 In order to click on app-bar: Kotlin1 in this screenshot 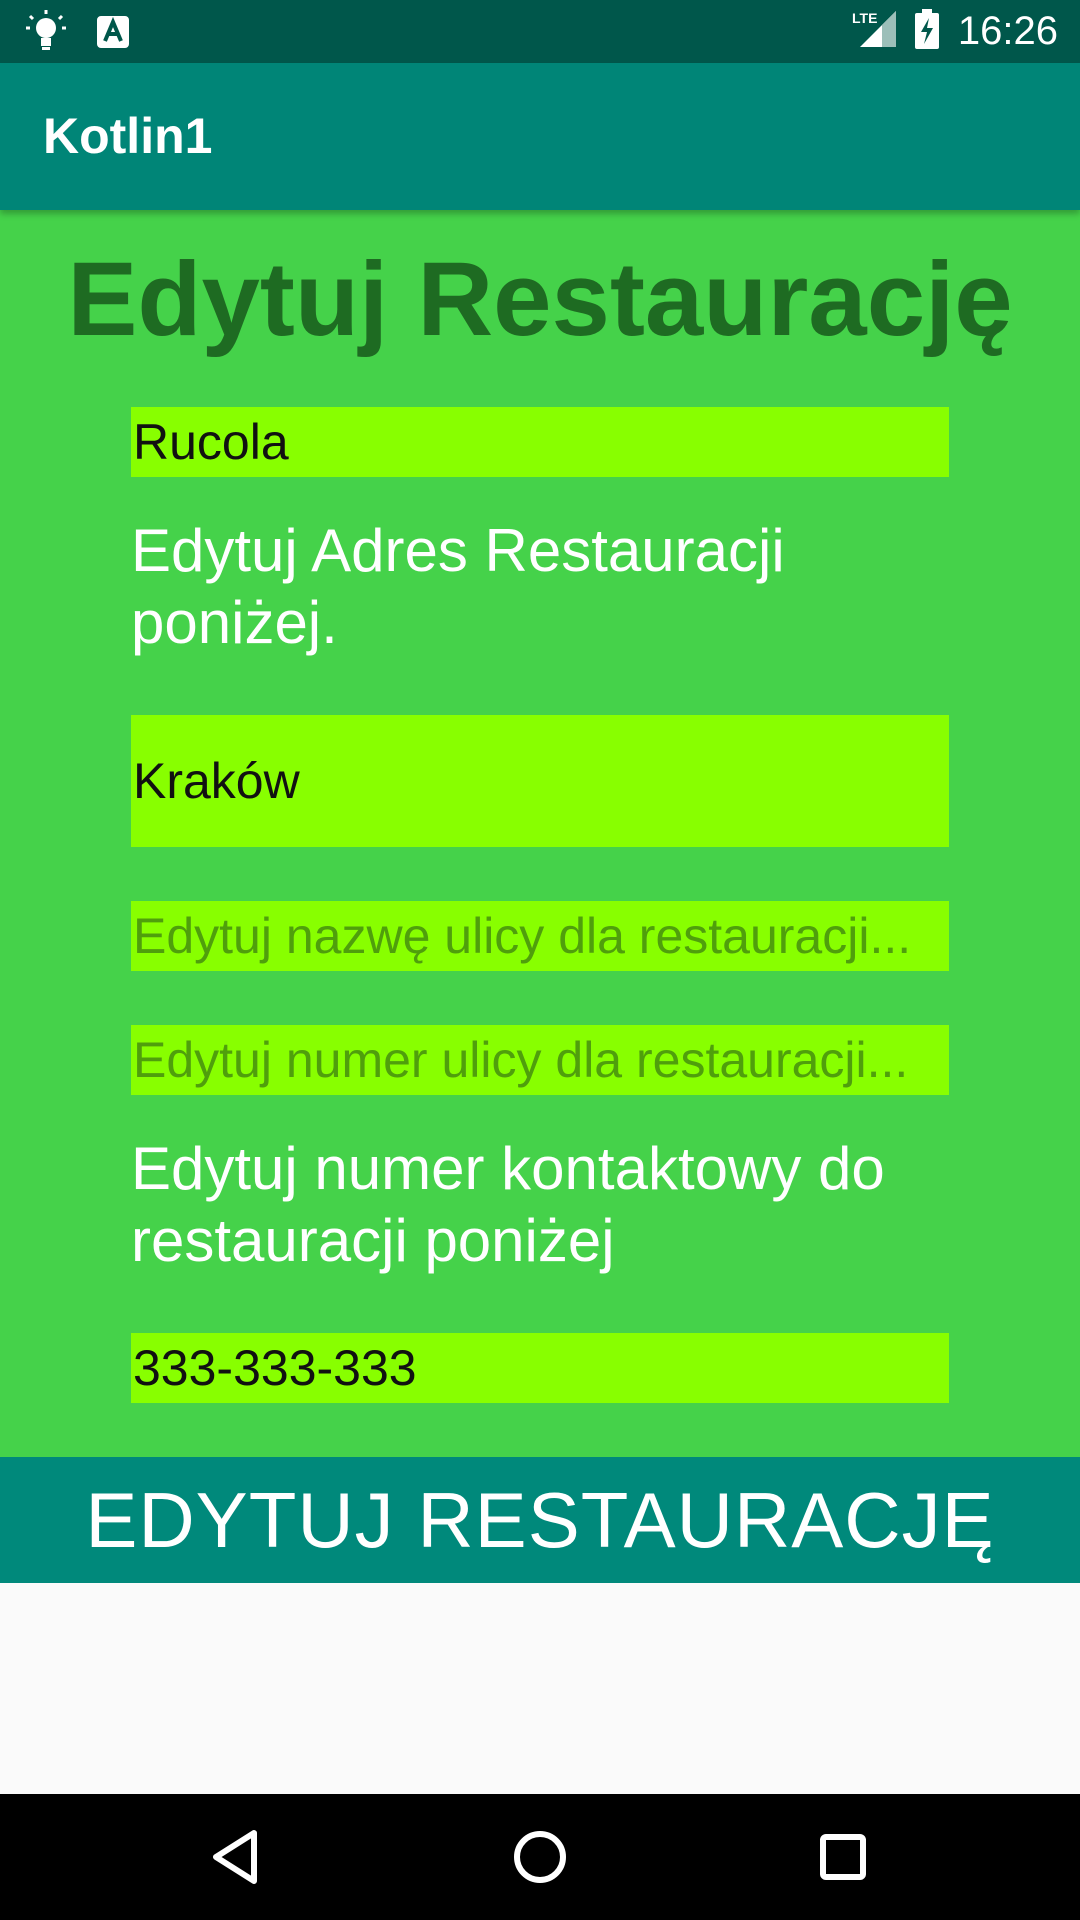, I will do `click(540, 136)`.